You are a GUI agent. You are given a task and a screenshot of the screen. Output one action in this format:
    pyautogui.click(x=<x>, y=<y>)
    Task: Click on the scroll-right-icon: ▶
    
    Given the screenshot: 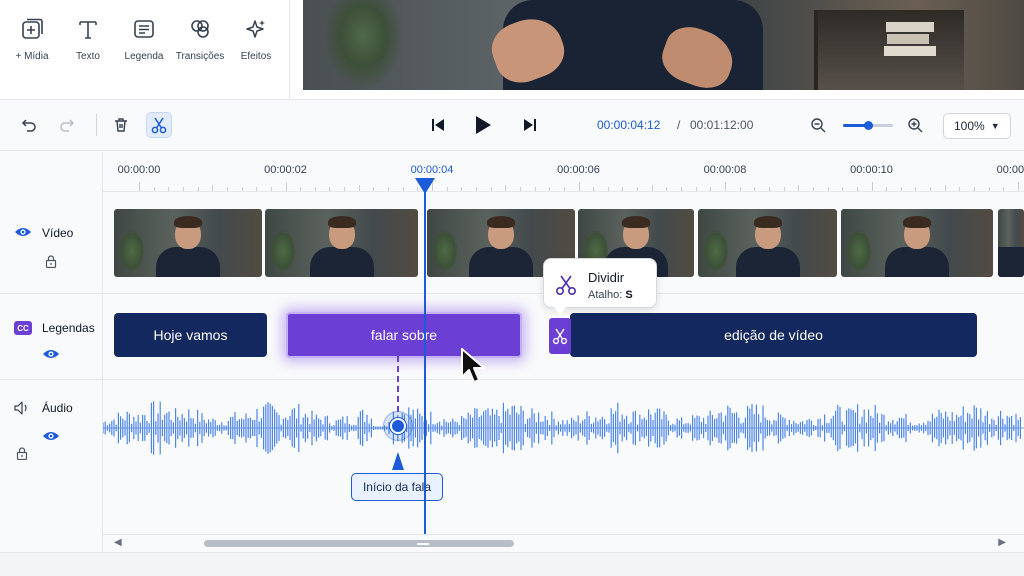 What is the action you would take?
    pyautogui.click(x=1002, y=542)
    